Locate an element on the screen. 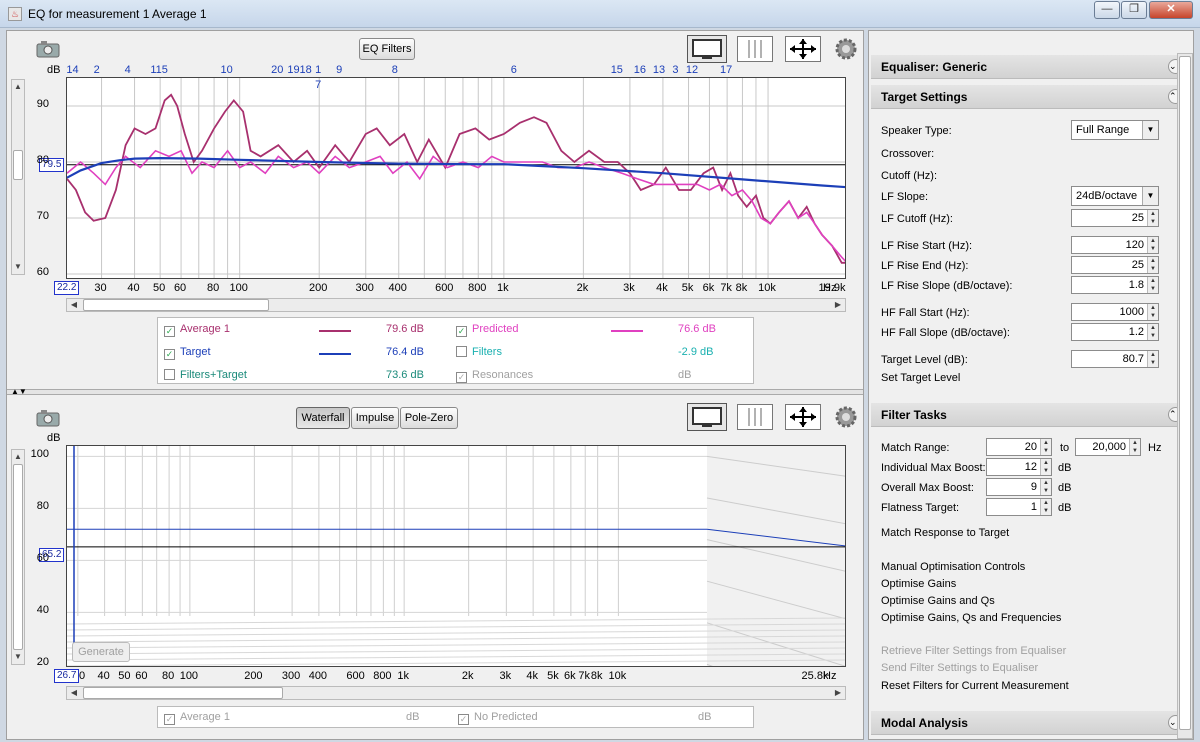  filter-number-label: 14 is located at coordinates (72, 70).